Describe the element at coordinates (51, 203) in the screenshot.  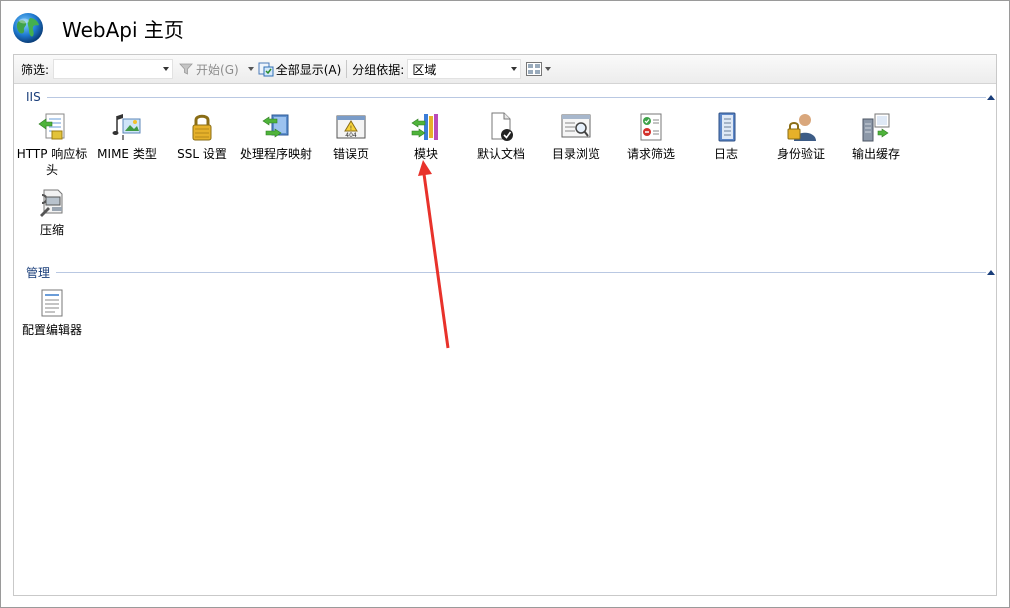
I see `compression-icon` at that location.